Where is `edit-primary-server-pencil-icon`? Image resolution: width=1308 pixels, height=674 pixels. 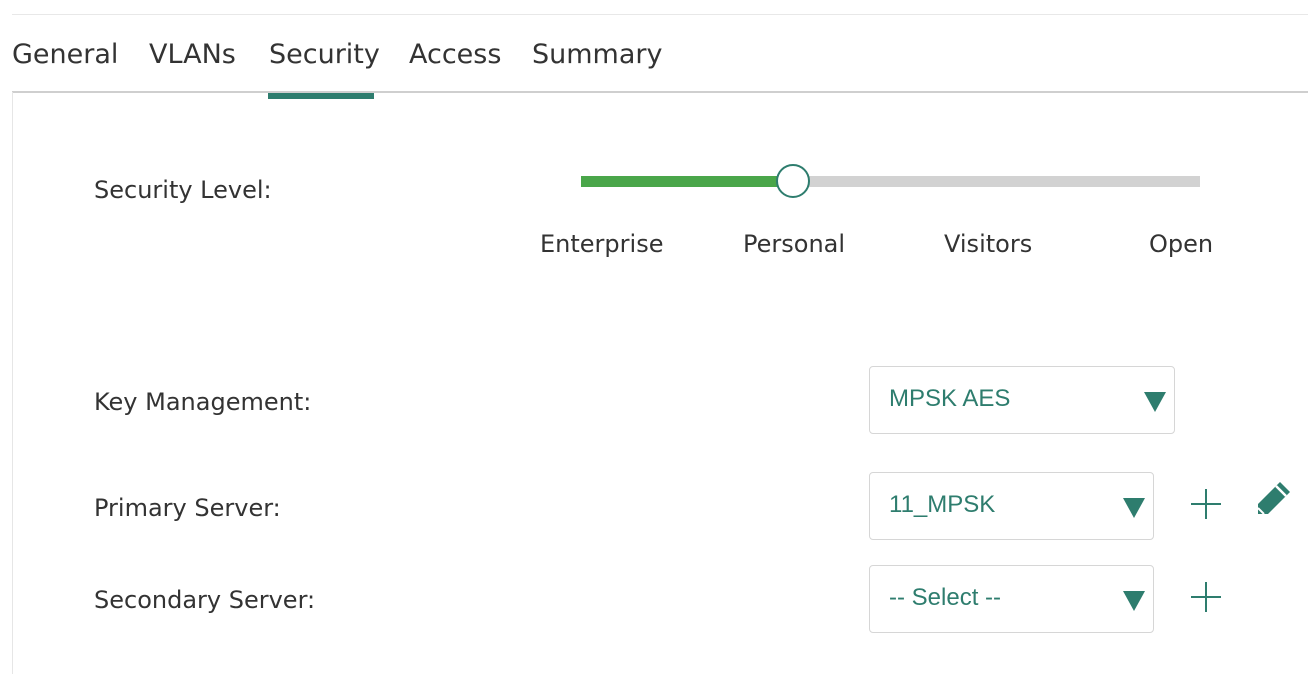 edit-primary-server-pencil-icon is located at coordinates (1274, 498).